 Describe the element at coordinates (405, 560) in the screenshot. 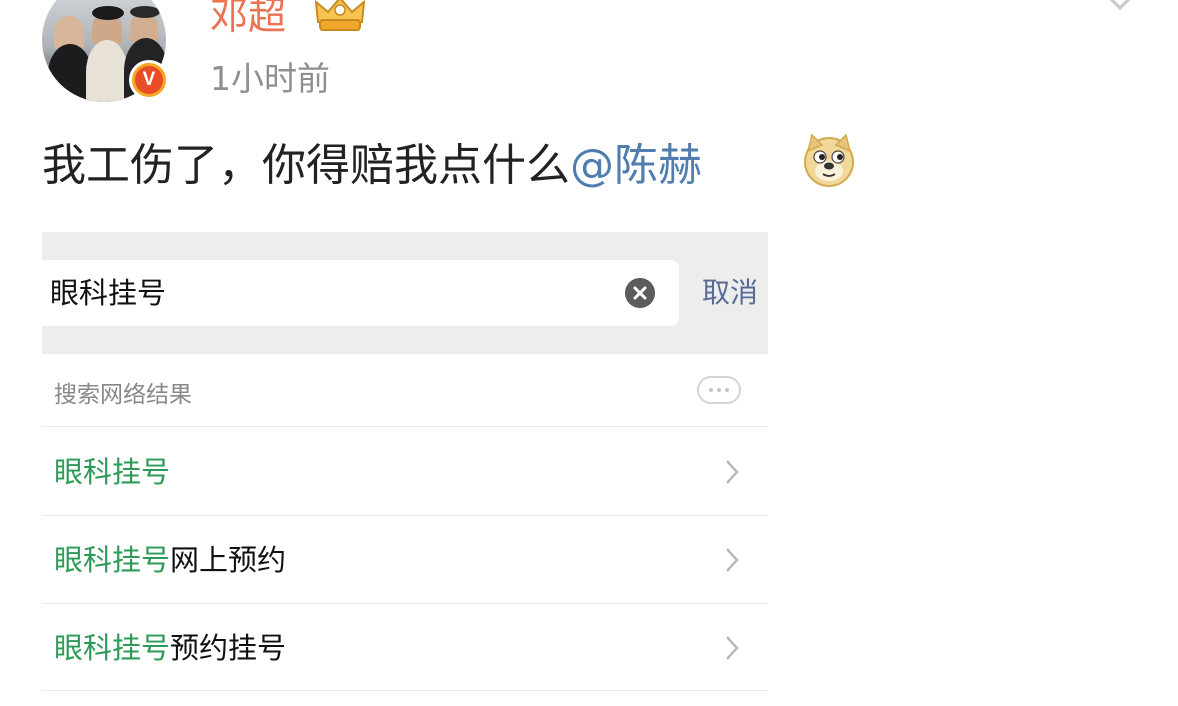

I see `result-row: 眼科挂号网上预约` at that location.